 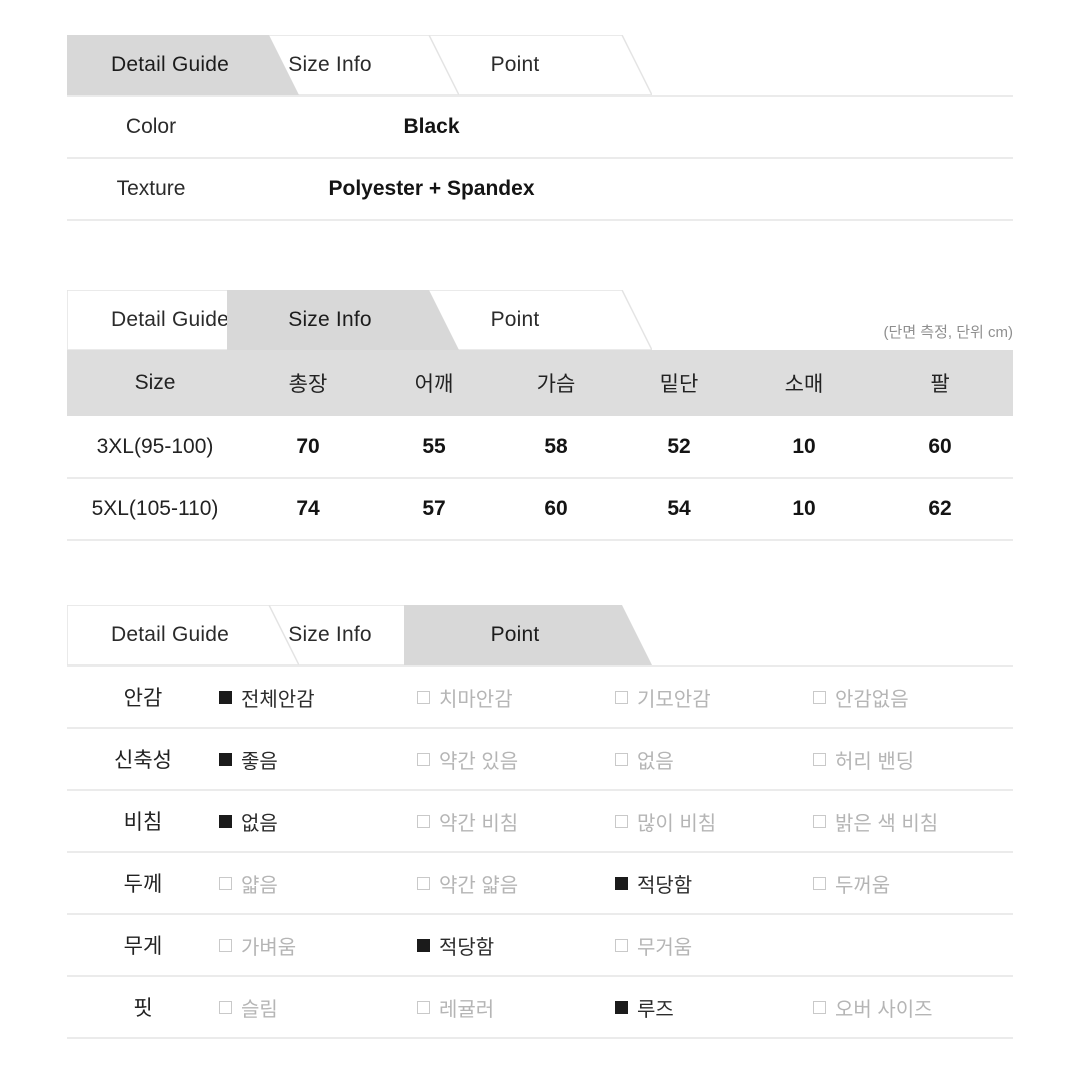 What do you see at coordinates (674, 699) in the screenshot?
I see `point-option-label: 기모안감` at bounding box center [674, 699].